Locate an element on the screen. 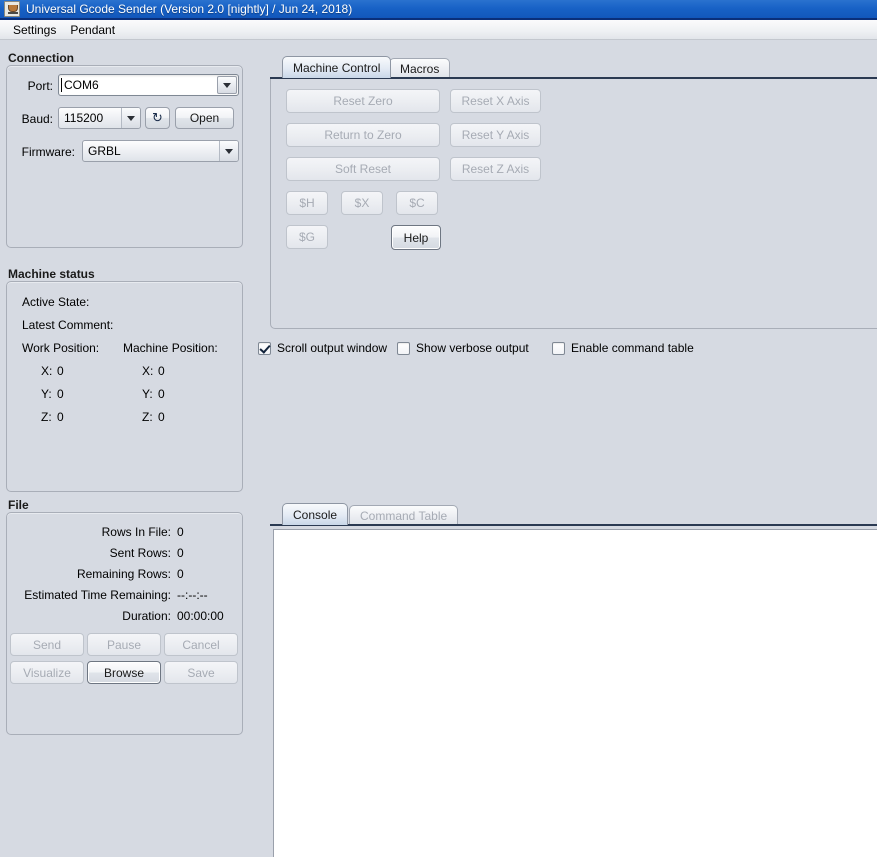  show-verbose-output-checkbox is located at coordinates (403, 348).